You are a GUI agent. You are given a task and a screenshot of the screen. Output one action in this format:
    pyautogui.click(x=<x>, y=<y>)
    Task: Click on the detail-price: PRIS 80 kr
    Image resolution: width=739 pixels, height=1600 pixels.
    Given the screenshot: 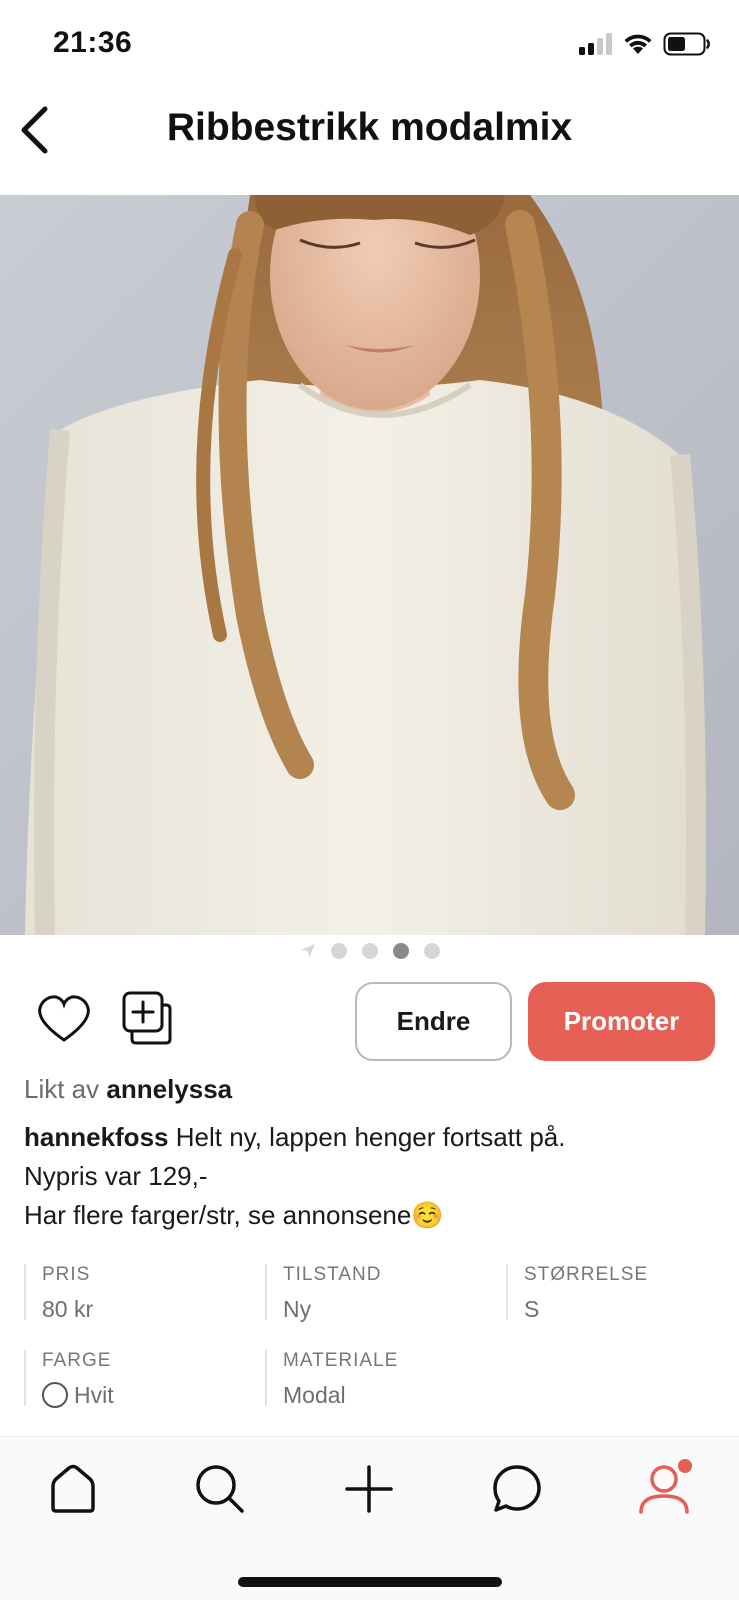 What is the action you would take?
    pyautogui.click(x=139, y=1293)
    